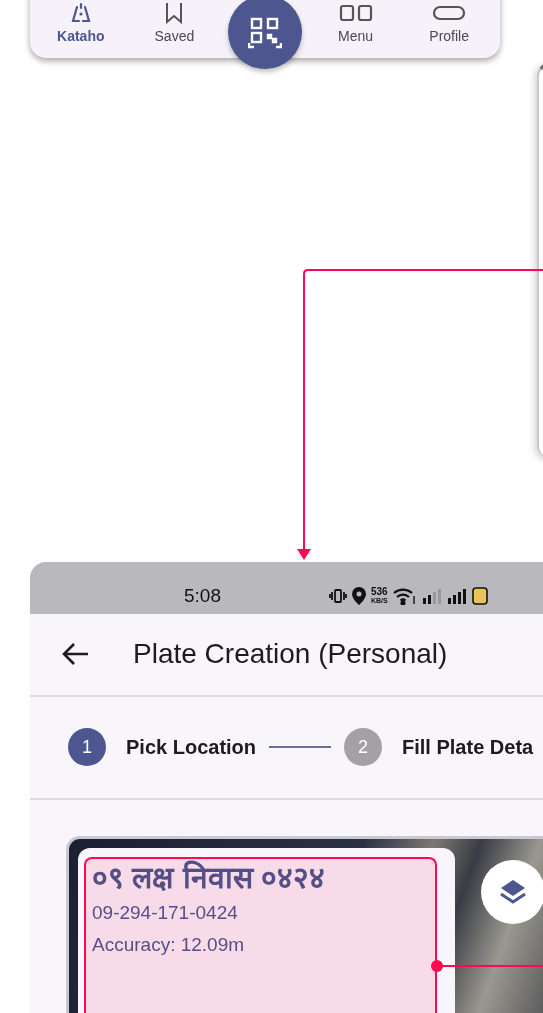  Describe the element at coordinates (404, 595) in the screenshot. I see `wifi-icon` at that location.